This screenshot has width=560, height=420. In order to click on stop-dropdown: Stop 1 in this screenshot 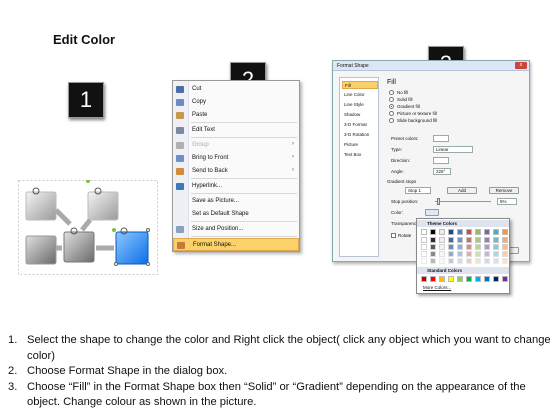, I will do `click(418, 190)`.